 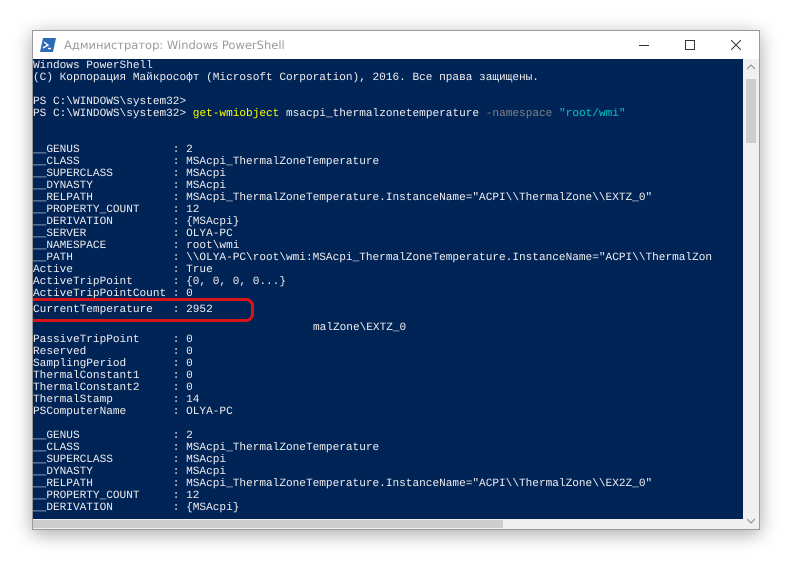 I want to click on console-line: __RELPATH : MSAcpi_ThermalZoneTemperature.InstanceName="ACPI\\ThermalZone\\EXTZ_0", so click(x=343, y=198).